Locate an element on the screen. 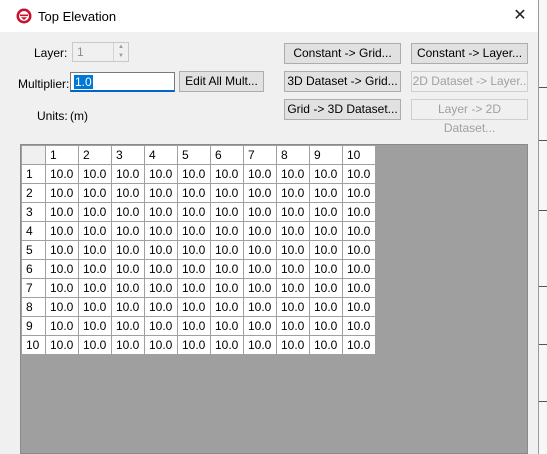  column-header: 10 is located at coordinates (359, 155).